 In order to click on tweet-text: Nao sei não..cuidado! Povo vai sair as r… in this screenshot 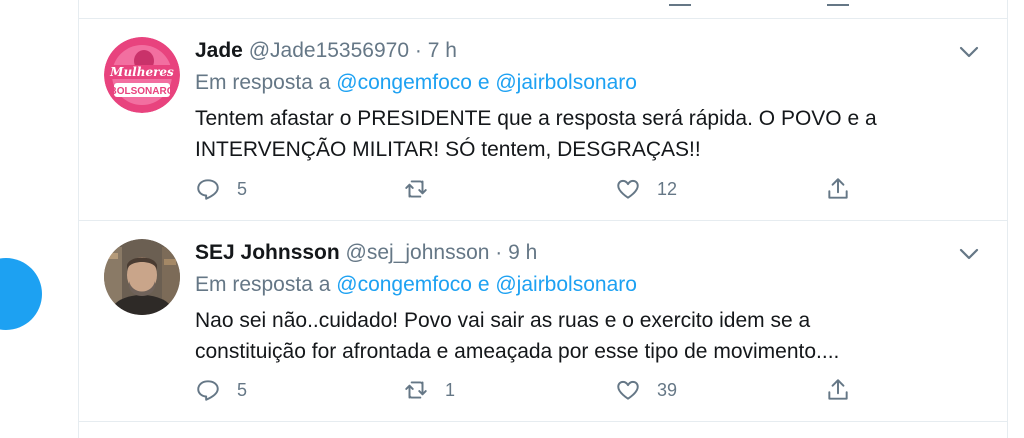, I will do `click(590, 336)`.